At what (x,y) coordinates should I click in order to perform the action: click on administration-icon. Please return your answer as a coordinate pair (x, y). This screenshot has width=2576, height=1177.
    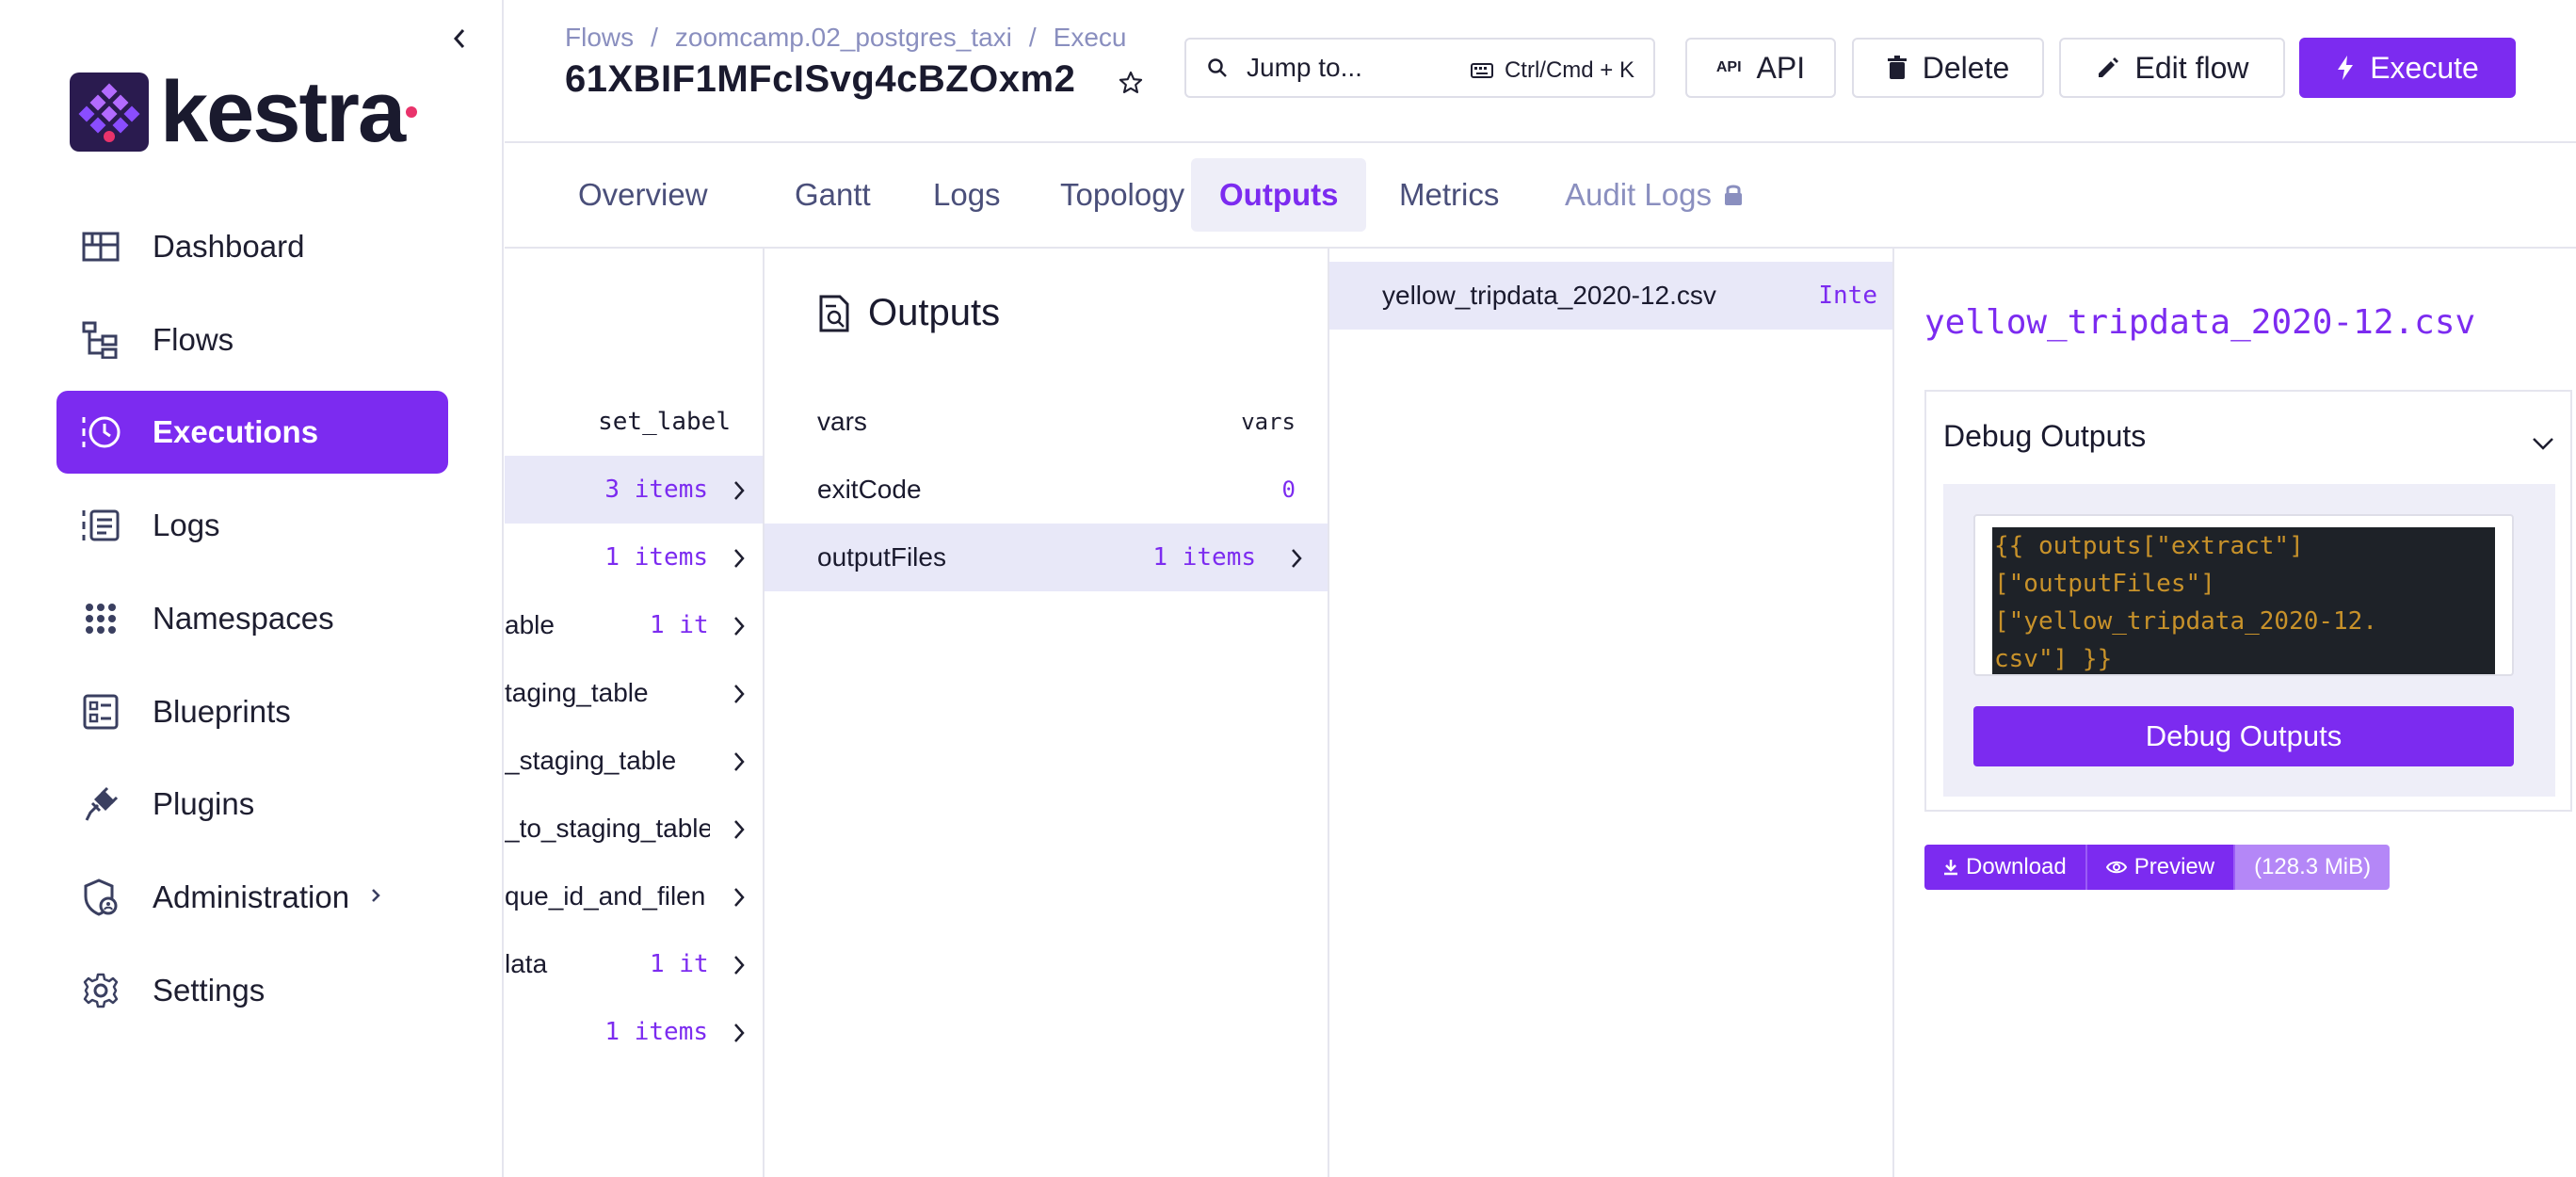
    Looking at the image, I should click on (100, 897).